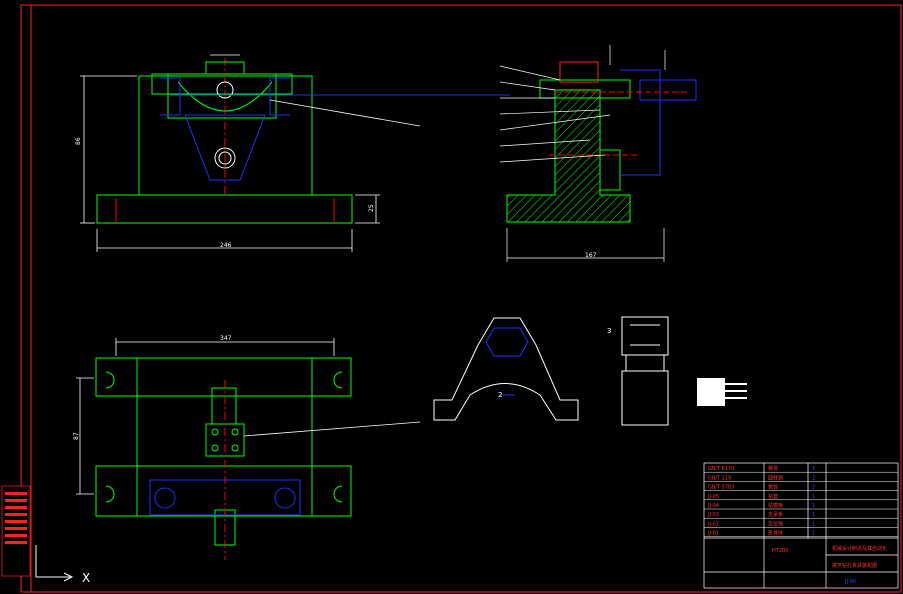  I want to click on ucs-x-label: X, so click(86, 578).